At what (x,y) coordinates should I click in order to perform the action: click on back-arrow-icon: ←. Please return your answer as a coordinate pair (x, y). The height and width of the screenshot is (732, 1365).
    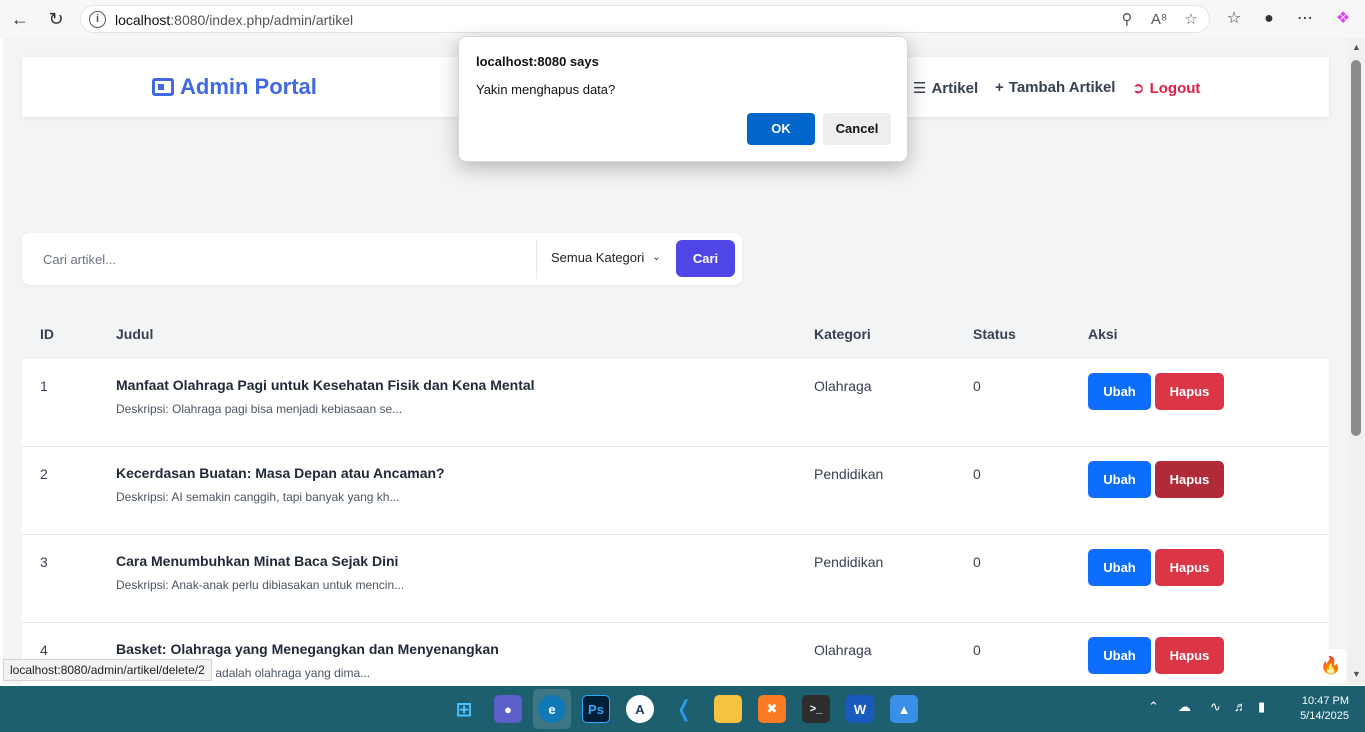
    Looking at the image, I should click on (20, 19).